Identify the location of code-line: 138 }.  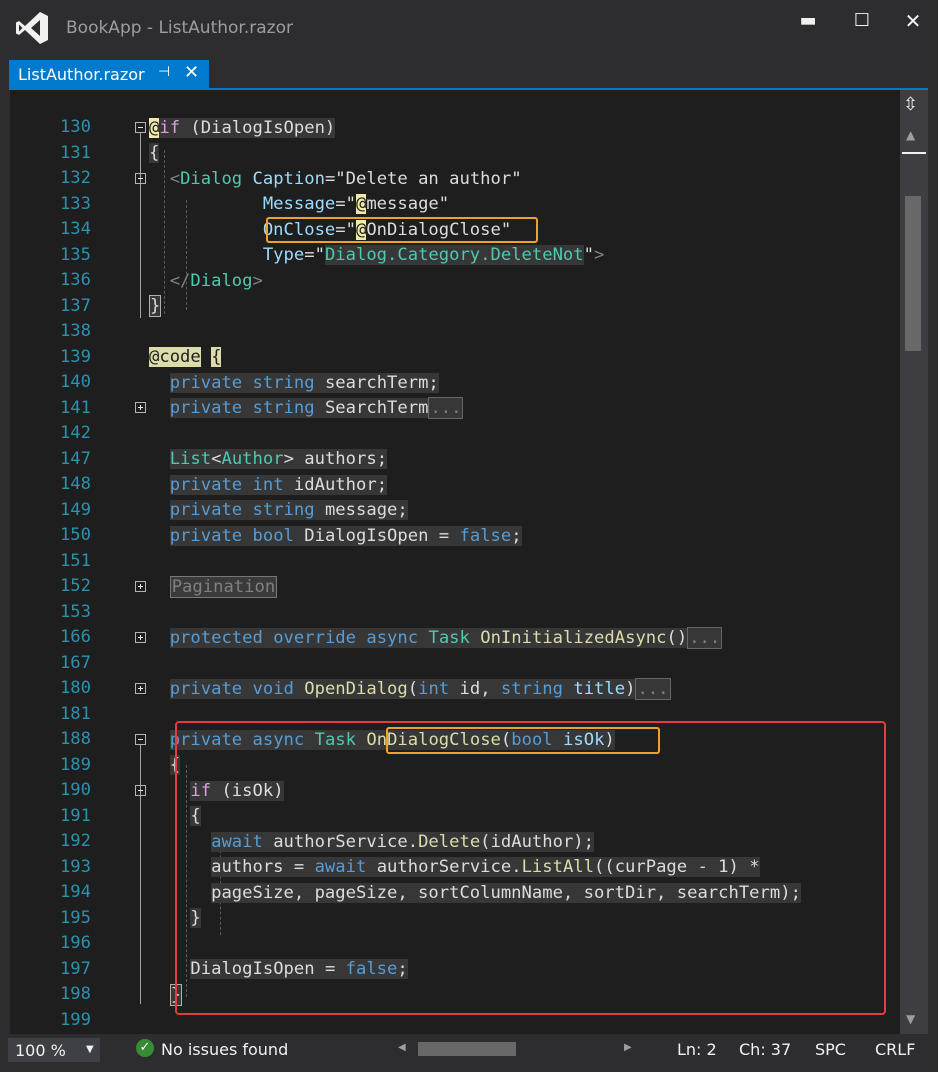
(455, 317).